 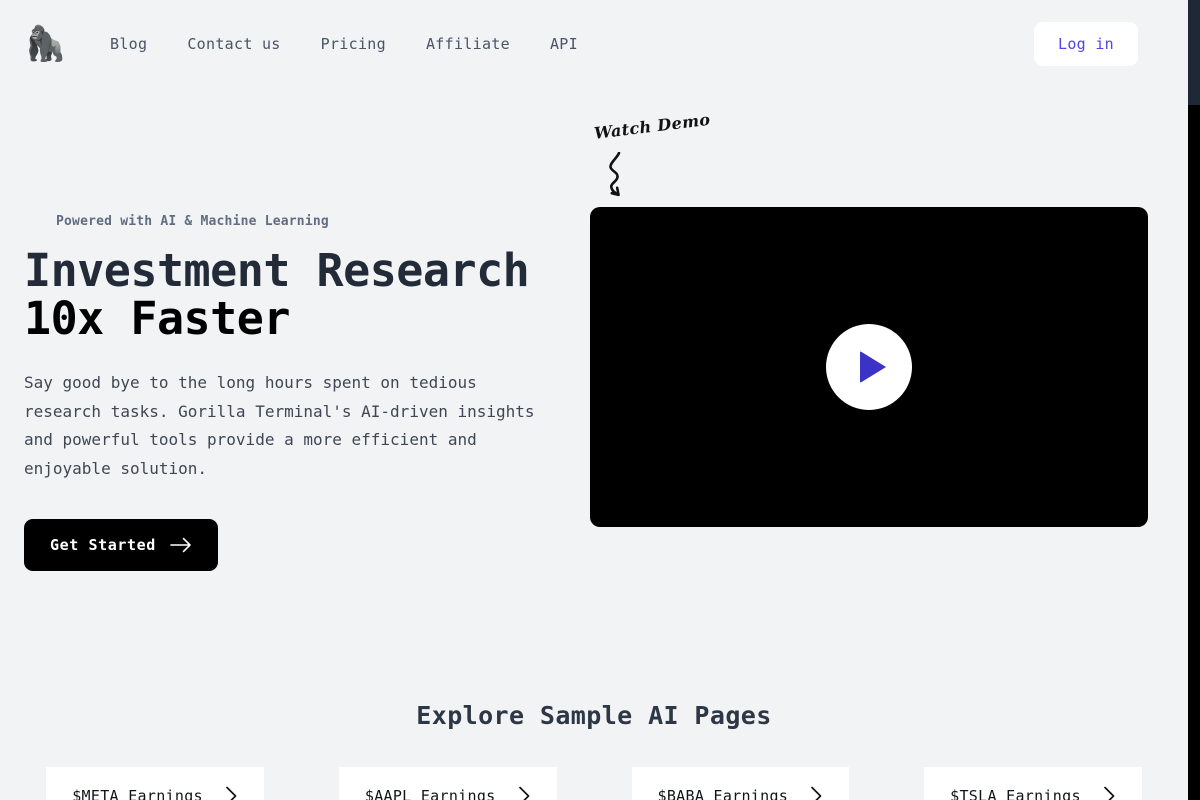 What do you see at coordinates (233, 44) in the screenshot?
I see `nav-link-contact-us: Contact us` at bounding box center [233, 44].